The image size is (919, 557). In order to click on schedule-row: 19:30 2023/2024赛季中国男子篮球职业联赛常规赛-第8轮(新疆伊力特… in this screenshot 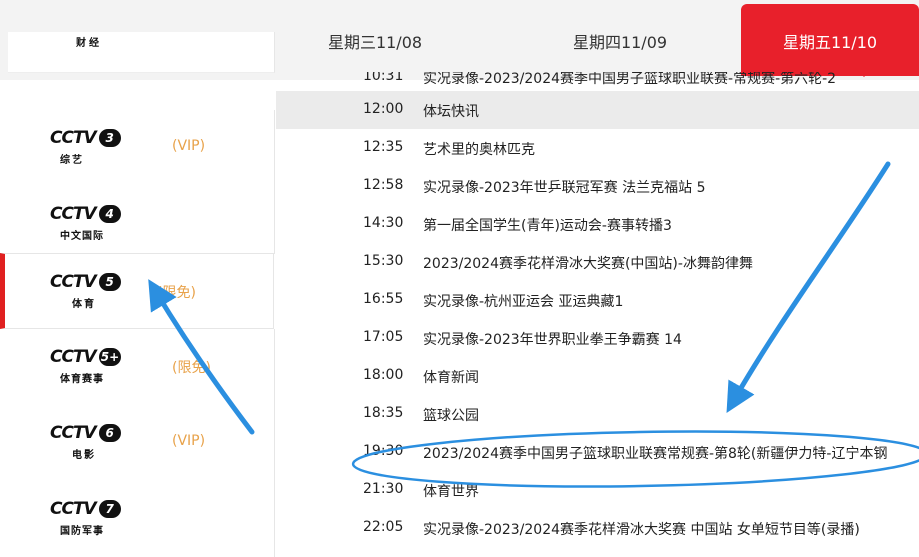, I will do `click(597, 452)`.